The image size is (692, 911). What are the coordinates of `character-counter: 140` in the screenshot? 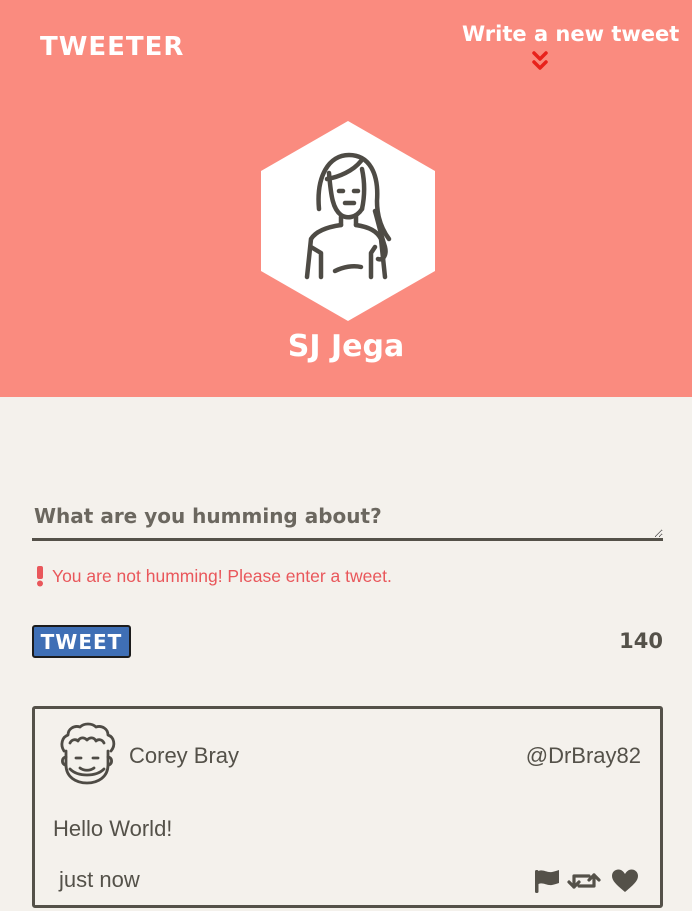 It's located at (641, 641).